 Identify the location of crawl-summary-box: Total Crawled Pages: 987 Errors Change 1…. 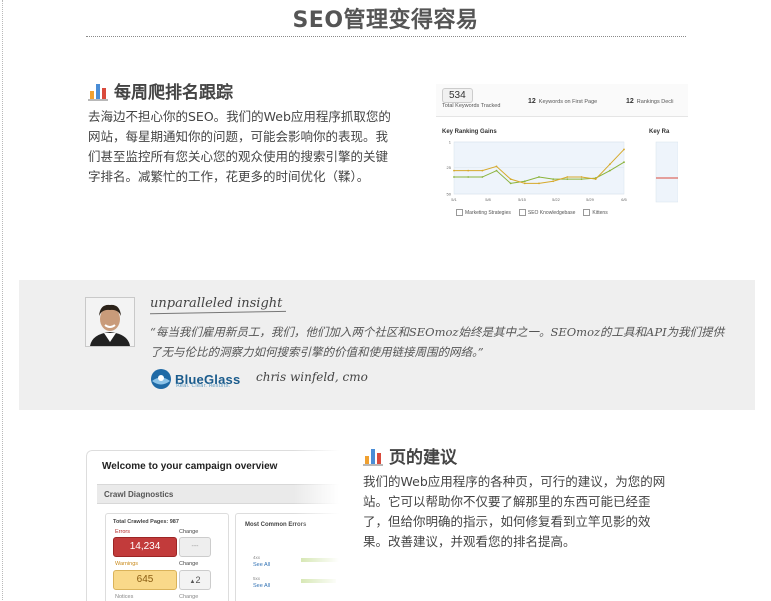
(167, 557).